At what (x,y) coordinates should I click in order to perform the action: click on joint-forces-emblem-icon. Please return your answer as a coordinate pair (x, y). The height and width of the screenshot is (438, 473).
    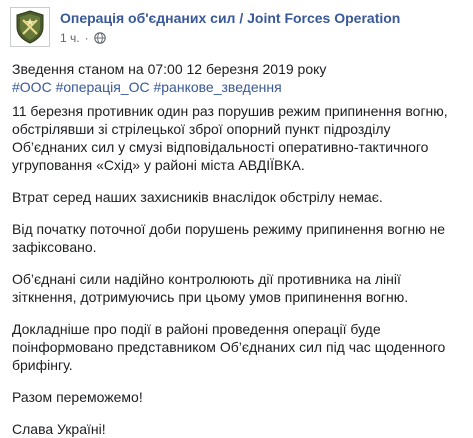
    Looking at the image, I should click on (30, 27).